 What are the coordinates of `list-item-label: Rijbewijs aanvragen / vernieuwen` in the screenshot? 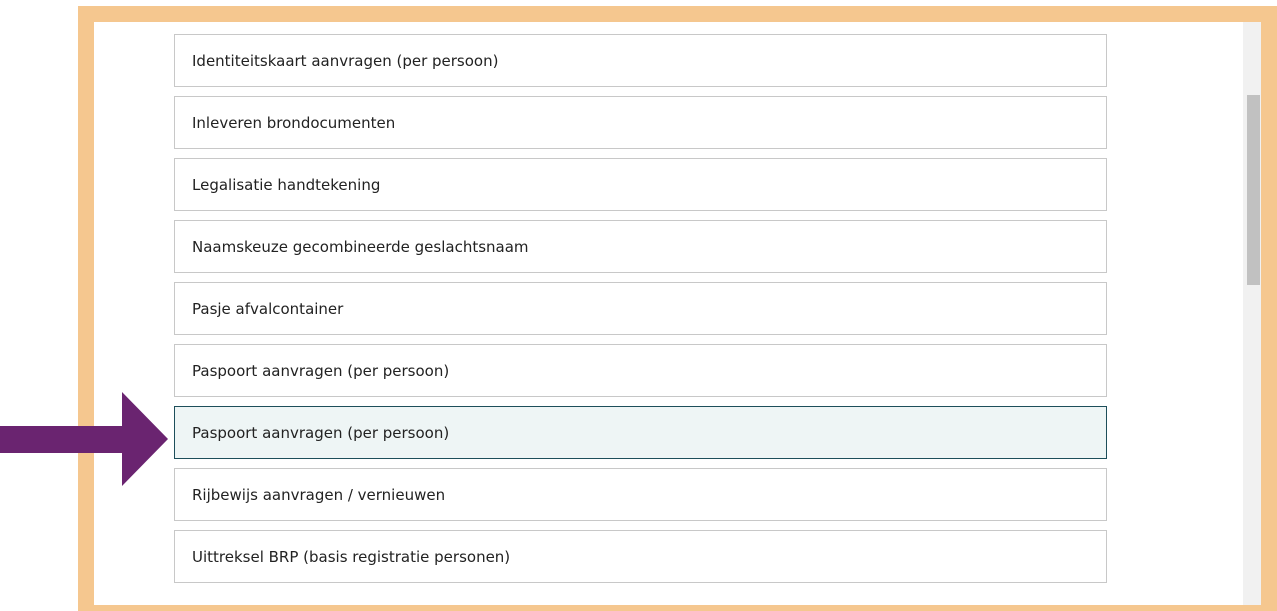 It's located at (319, 494).